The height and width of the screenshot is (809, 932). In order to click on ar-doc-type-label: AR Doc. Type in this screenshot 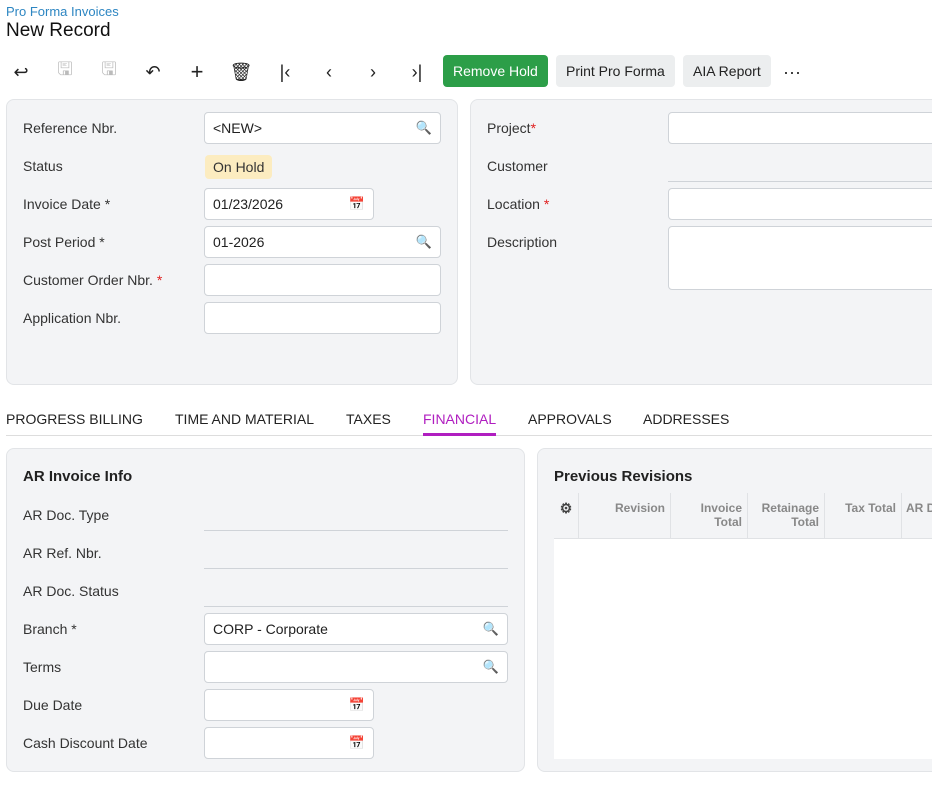, I will do `click(66, 515)`.